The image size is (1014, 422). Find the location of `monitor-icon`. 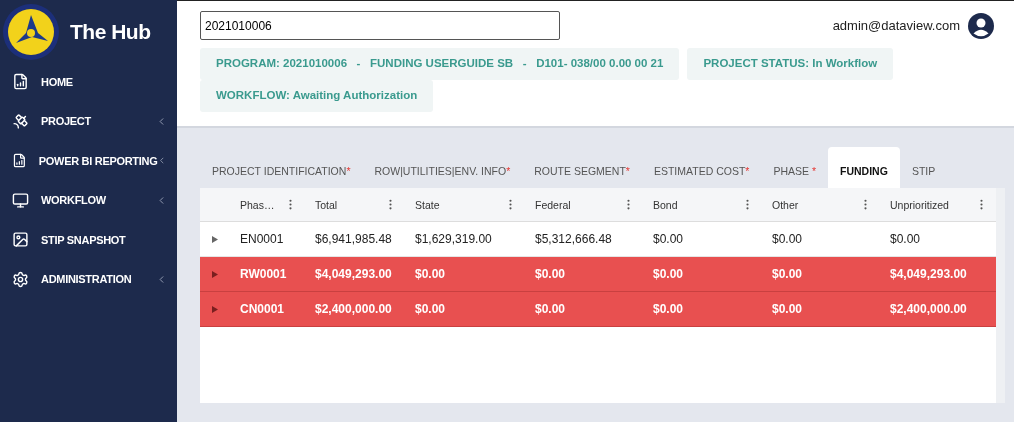

monitor-icon is located at coordinates (20, 200).